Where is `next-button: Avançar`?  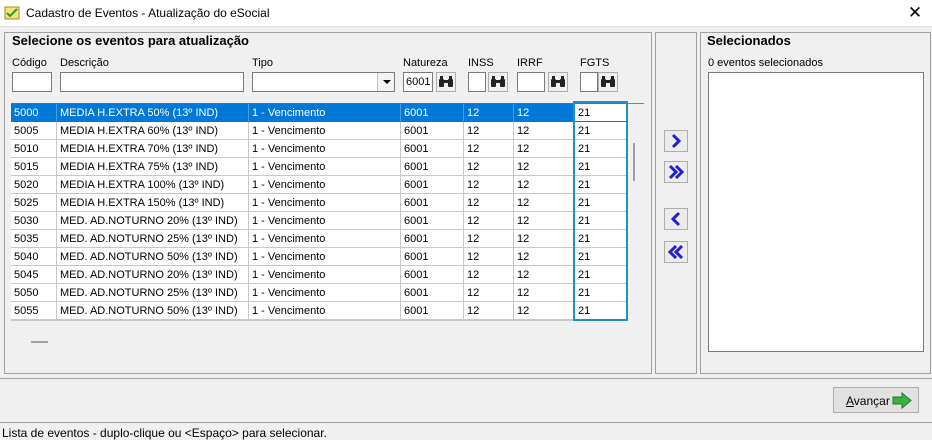
next-button: Avançar is located at coordinates (876, 400).